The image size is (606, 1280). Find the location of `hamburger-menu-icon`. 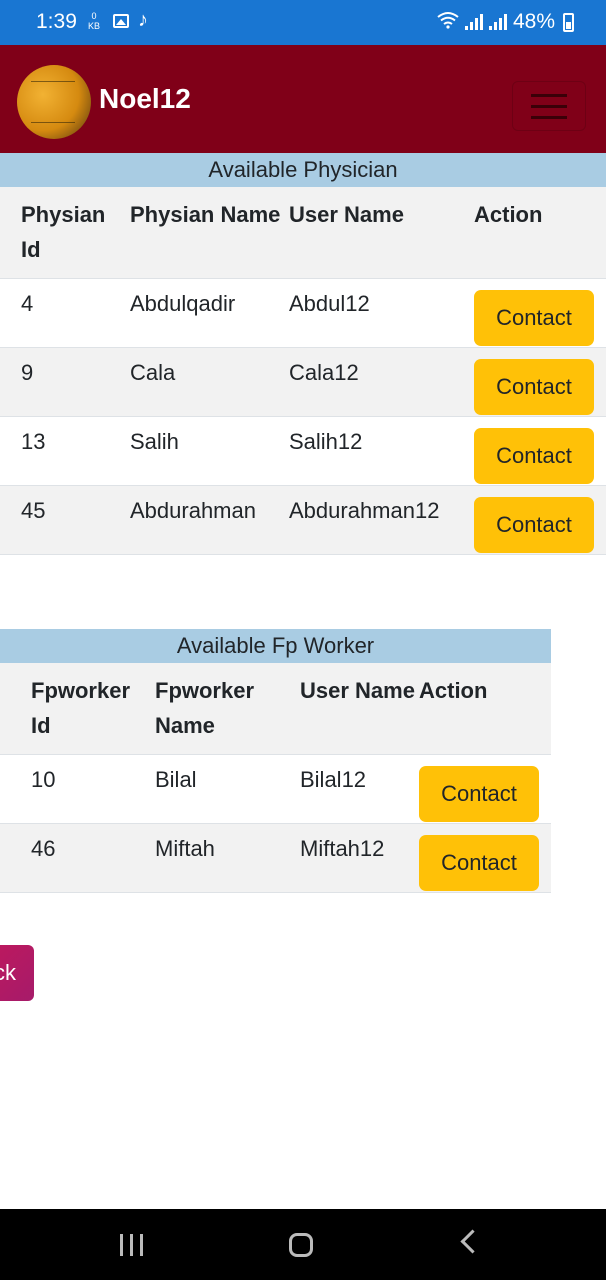

hamburger-menu-icon is located at coordinates (549, 106).